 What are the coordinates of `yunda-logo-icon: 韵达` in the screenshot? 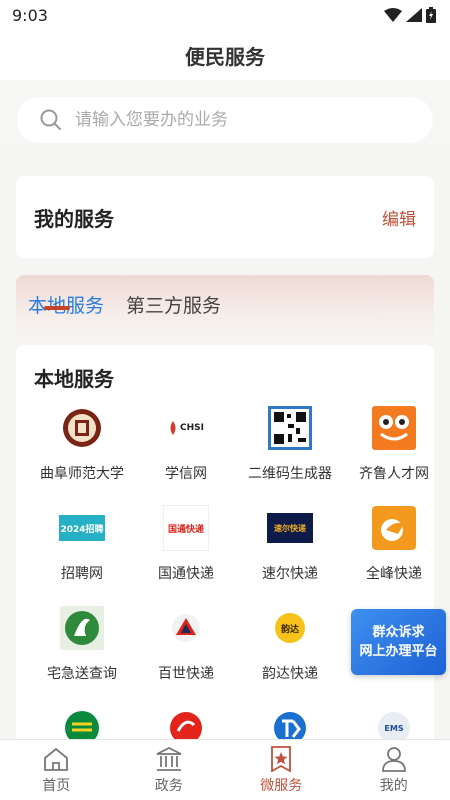 It's located at (290, 628).